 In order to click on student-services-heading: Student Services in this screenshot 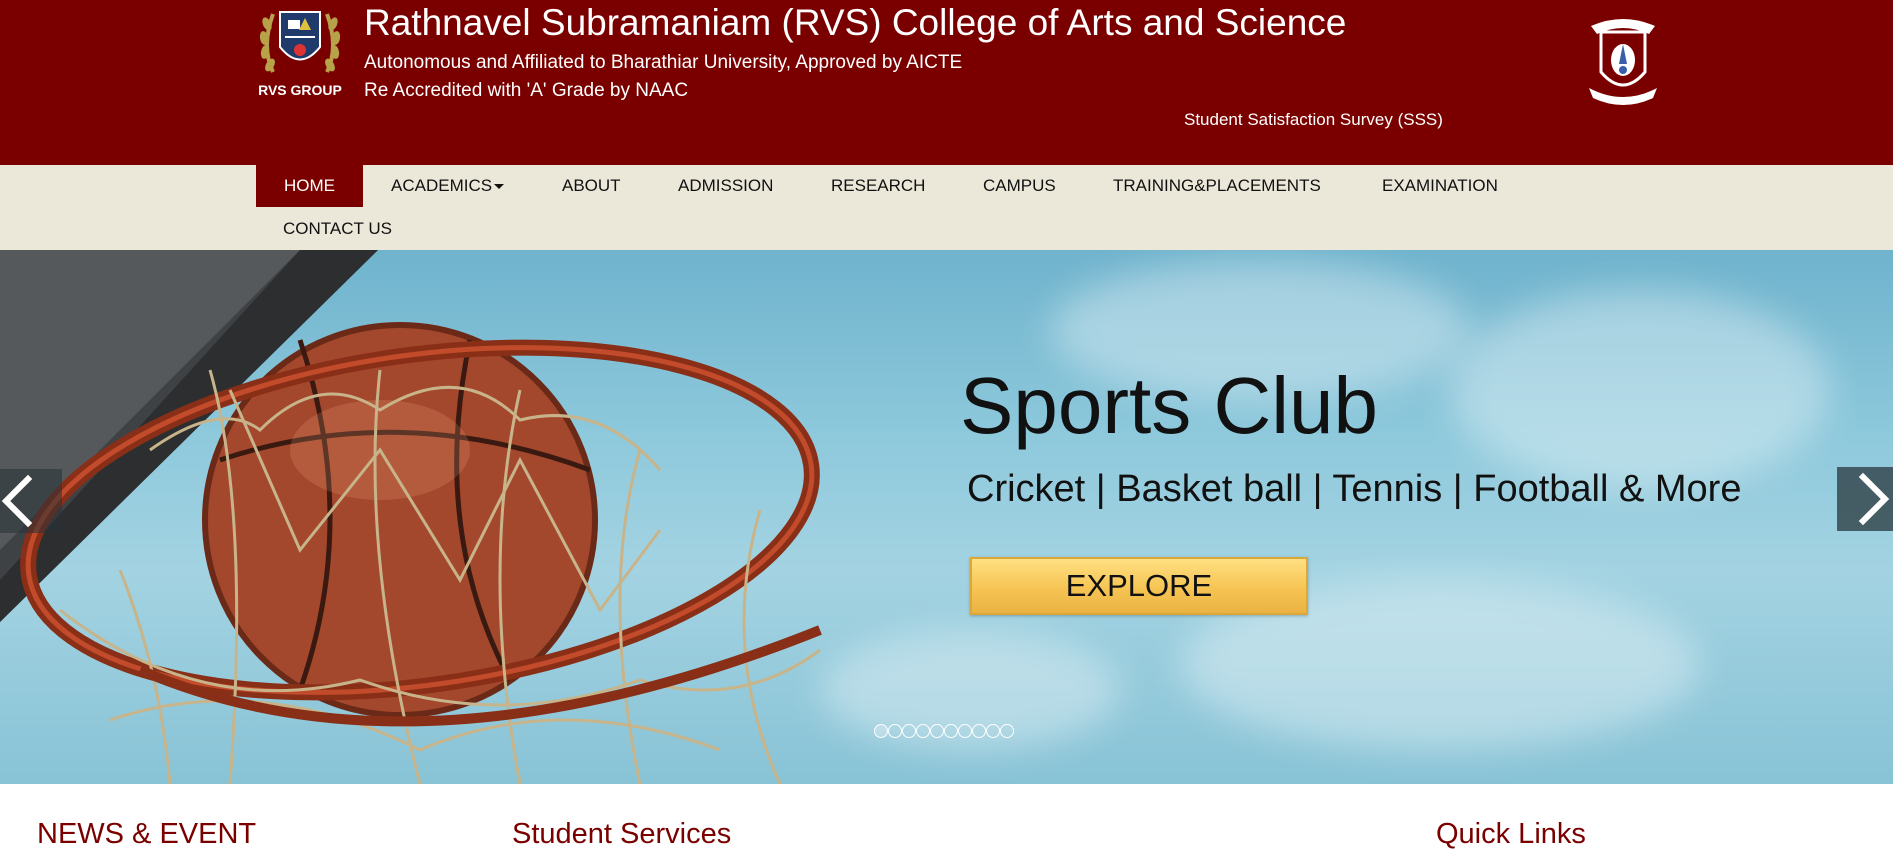, I will do `click(622, 834)`.